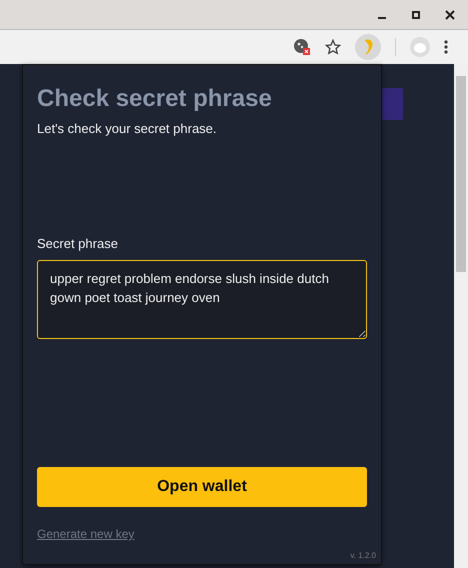 The width and height of the screenshot is (468, 568). I want to click on close-icon, so click(450, 15).